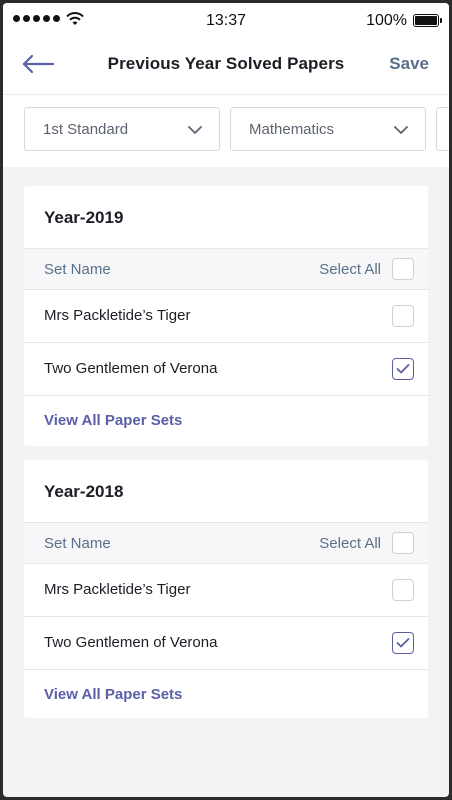 This screenshot has height=800, width=452. What do you see at coordinates (86, 129) in the screenshot?
I see `standard-dropdown-value: 1st Standard` at bounding box center [86, 129].